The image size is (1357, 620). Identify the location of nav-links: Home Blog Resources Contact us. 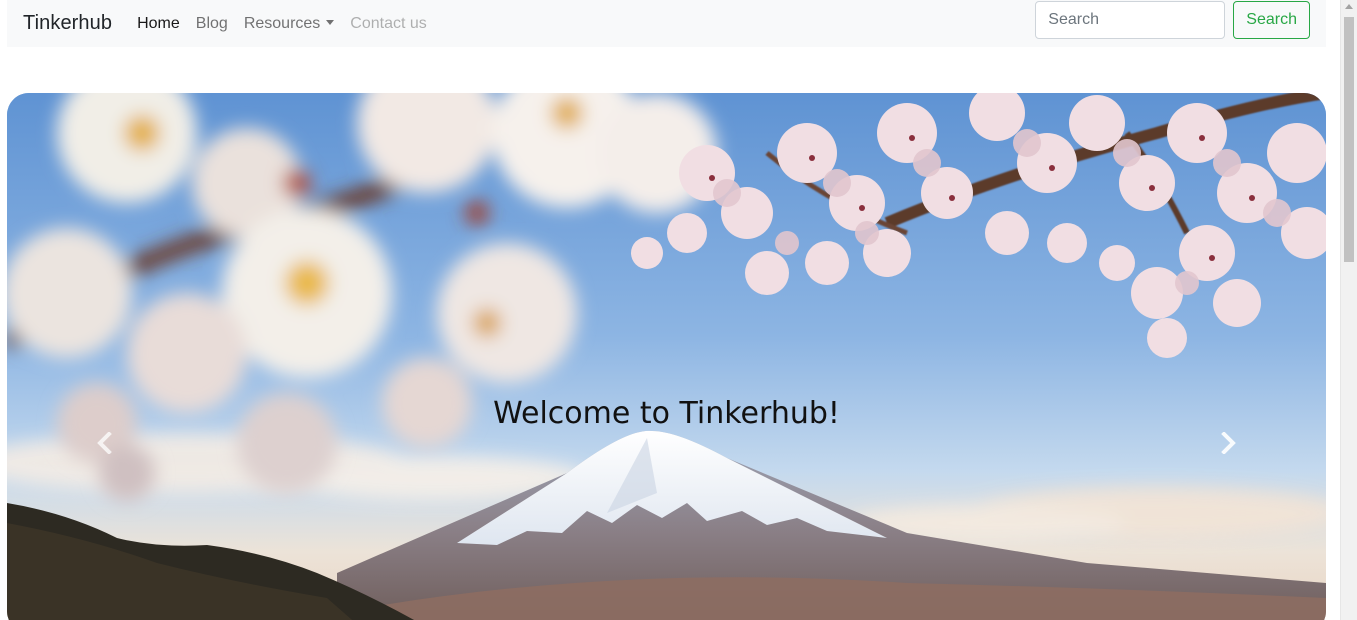
(282, 24).